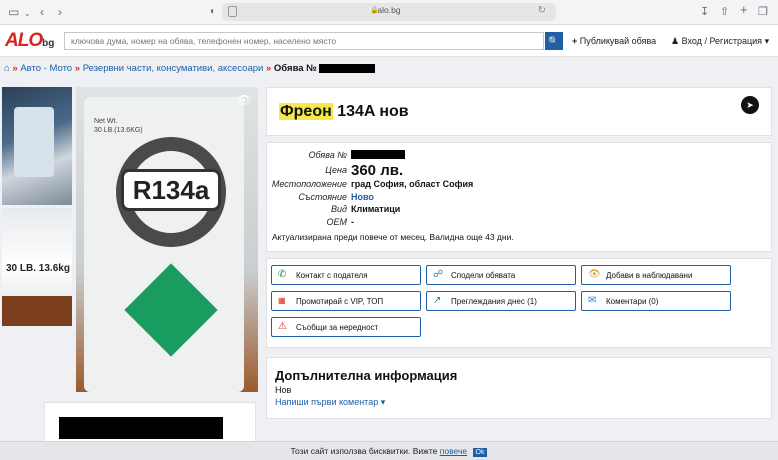 This screenshot has width=778, height=460. What do you see at coordinates (480, 452) in the screenshot?
I see `cookie-ok-button: Ok` at bounding box center [480, 452].